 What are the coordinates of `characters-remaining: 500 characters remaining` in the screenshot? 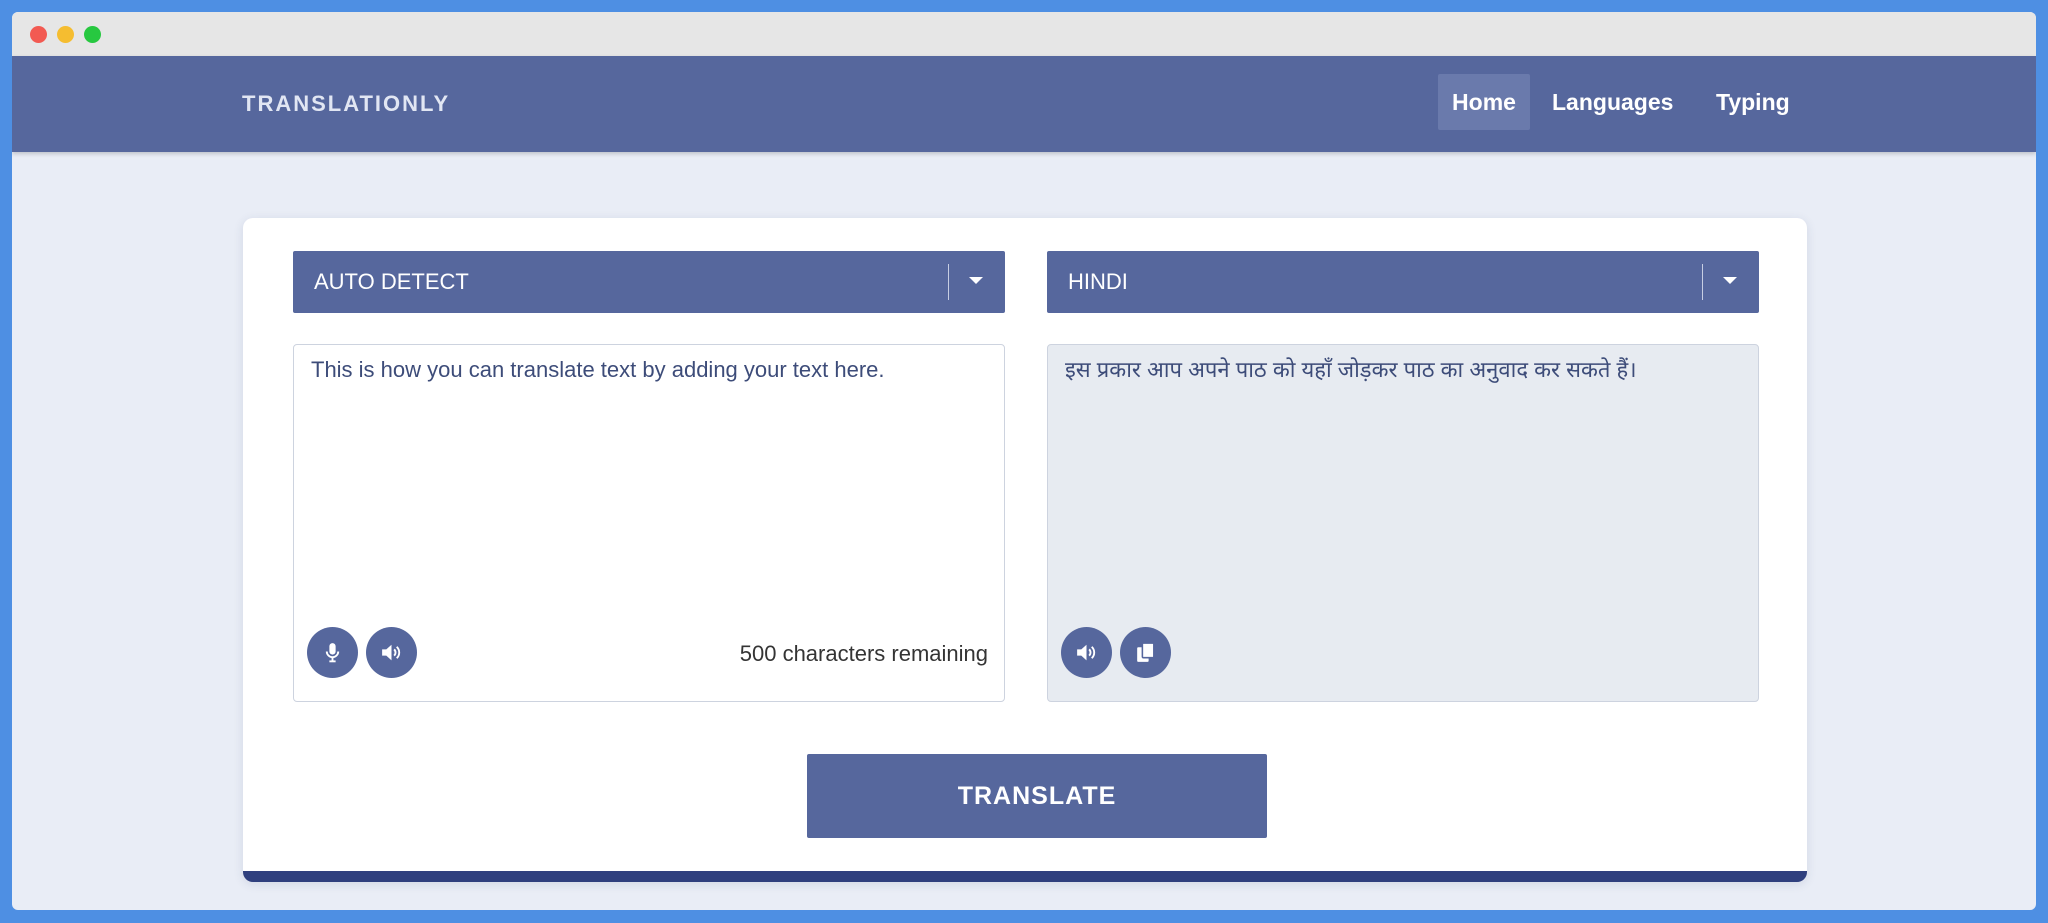 It's located at (863, 653).